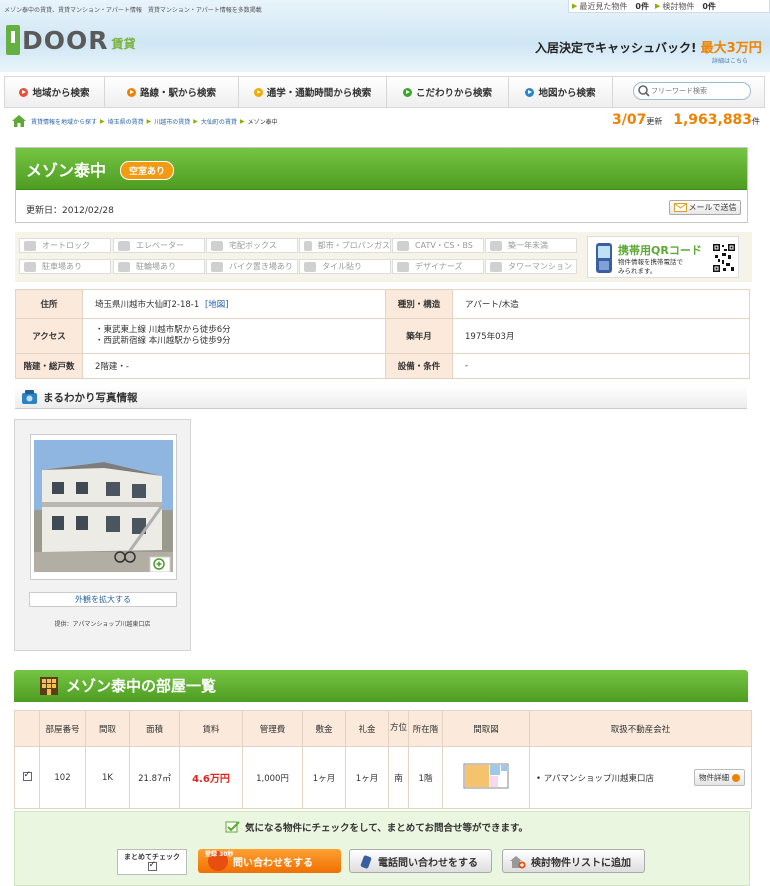 The image size is (770, 886). I want to click on mobile-phone-icon, so click(604, 258).